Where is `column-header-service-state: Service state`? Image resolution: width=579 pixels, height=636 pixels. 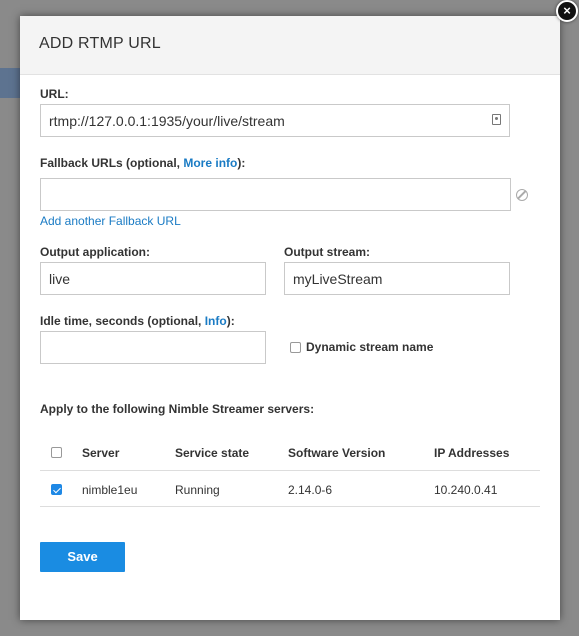 column-header-service-state: Service state is located at coordinates (212, 453).